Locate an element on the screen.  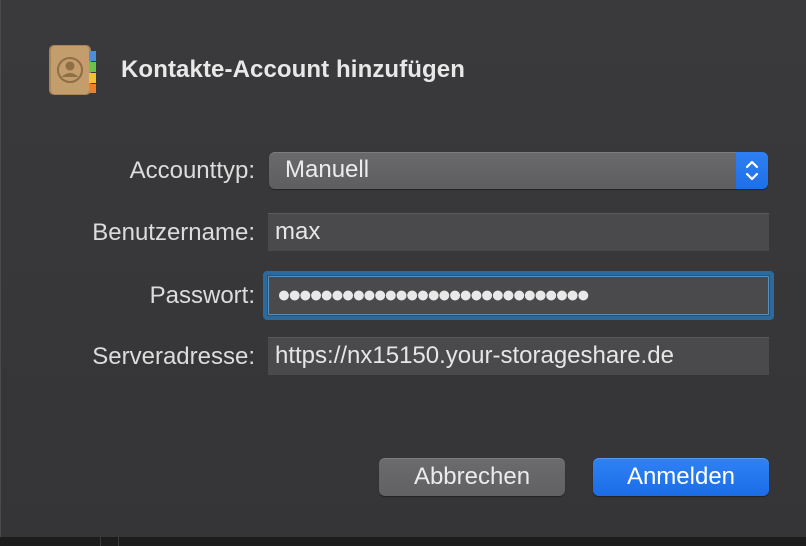
chevron-up-down-icon is located at coordinates (752, 170).